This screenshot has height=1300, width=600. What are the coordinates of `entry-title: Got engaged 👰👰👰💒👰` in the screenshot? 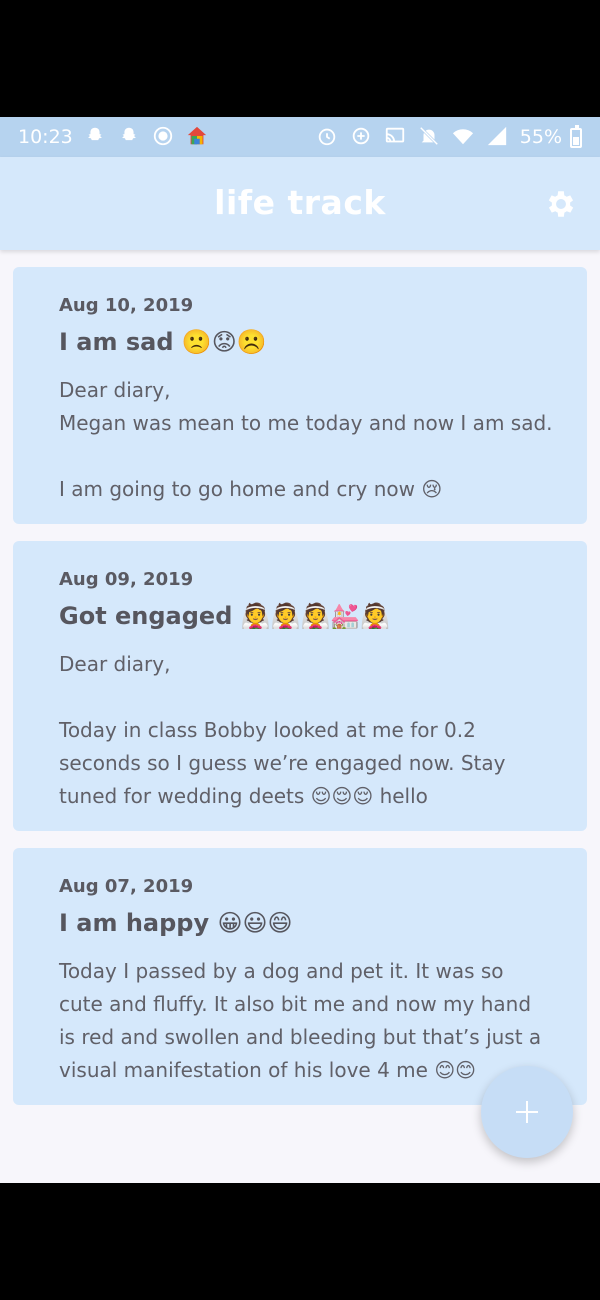 It's located at (225, 616).